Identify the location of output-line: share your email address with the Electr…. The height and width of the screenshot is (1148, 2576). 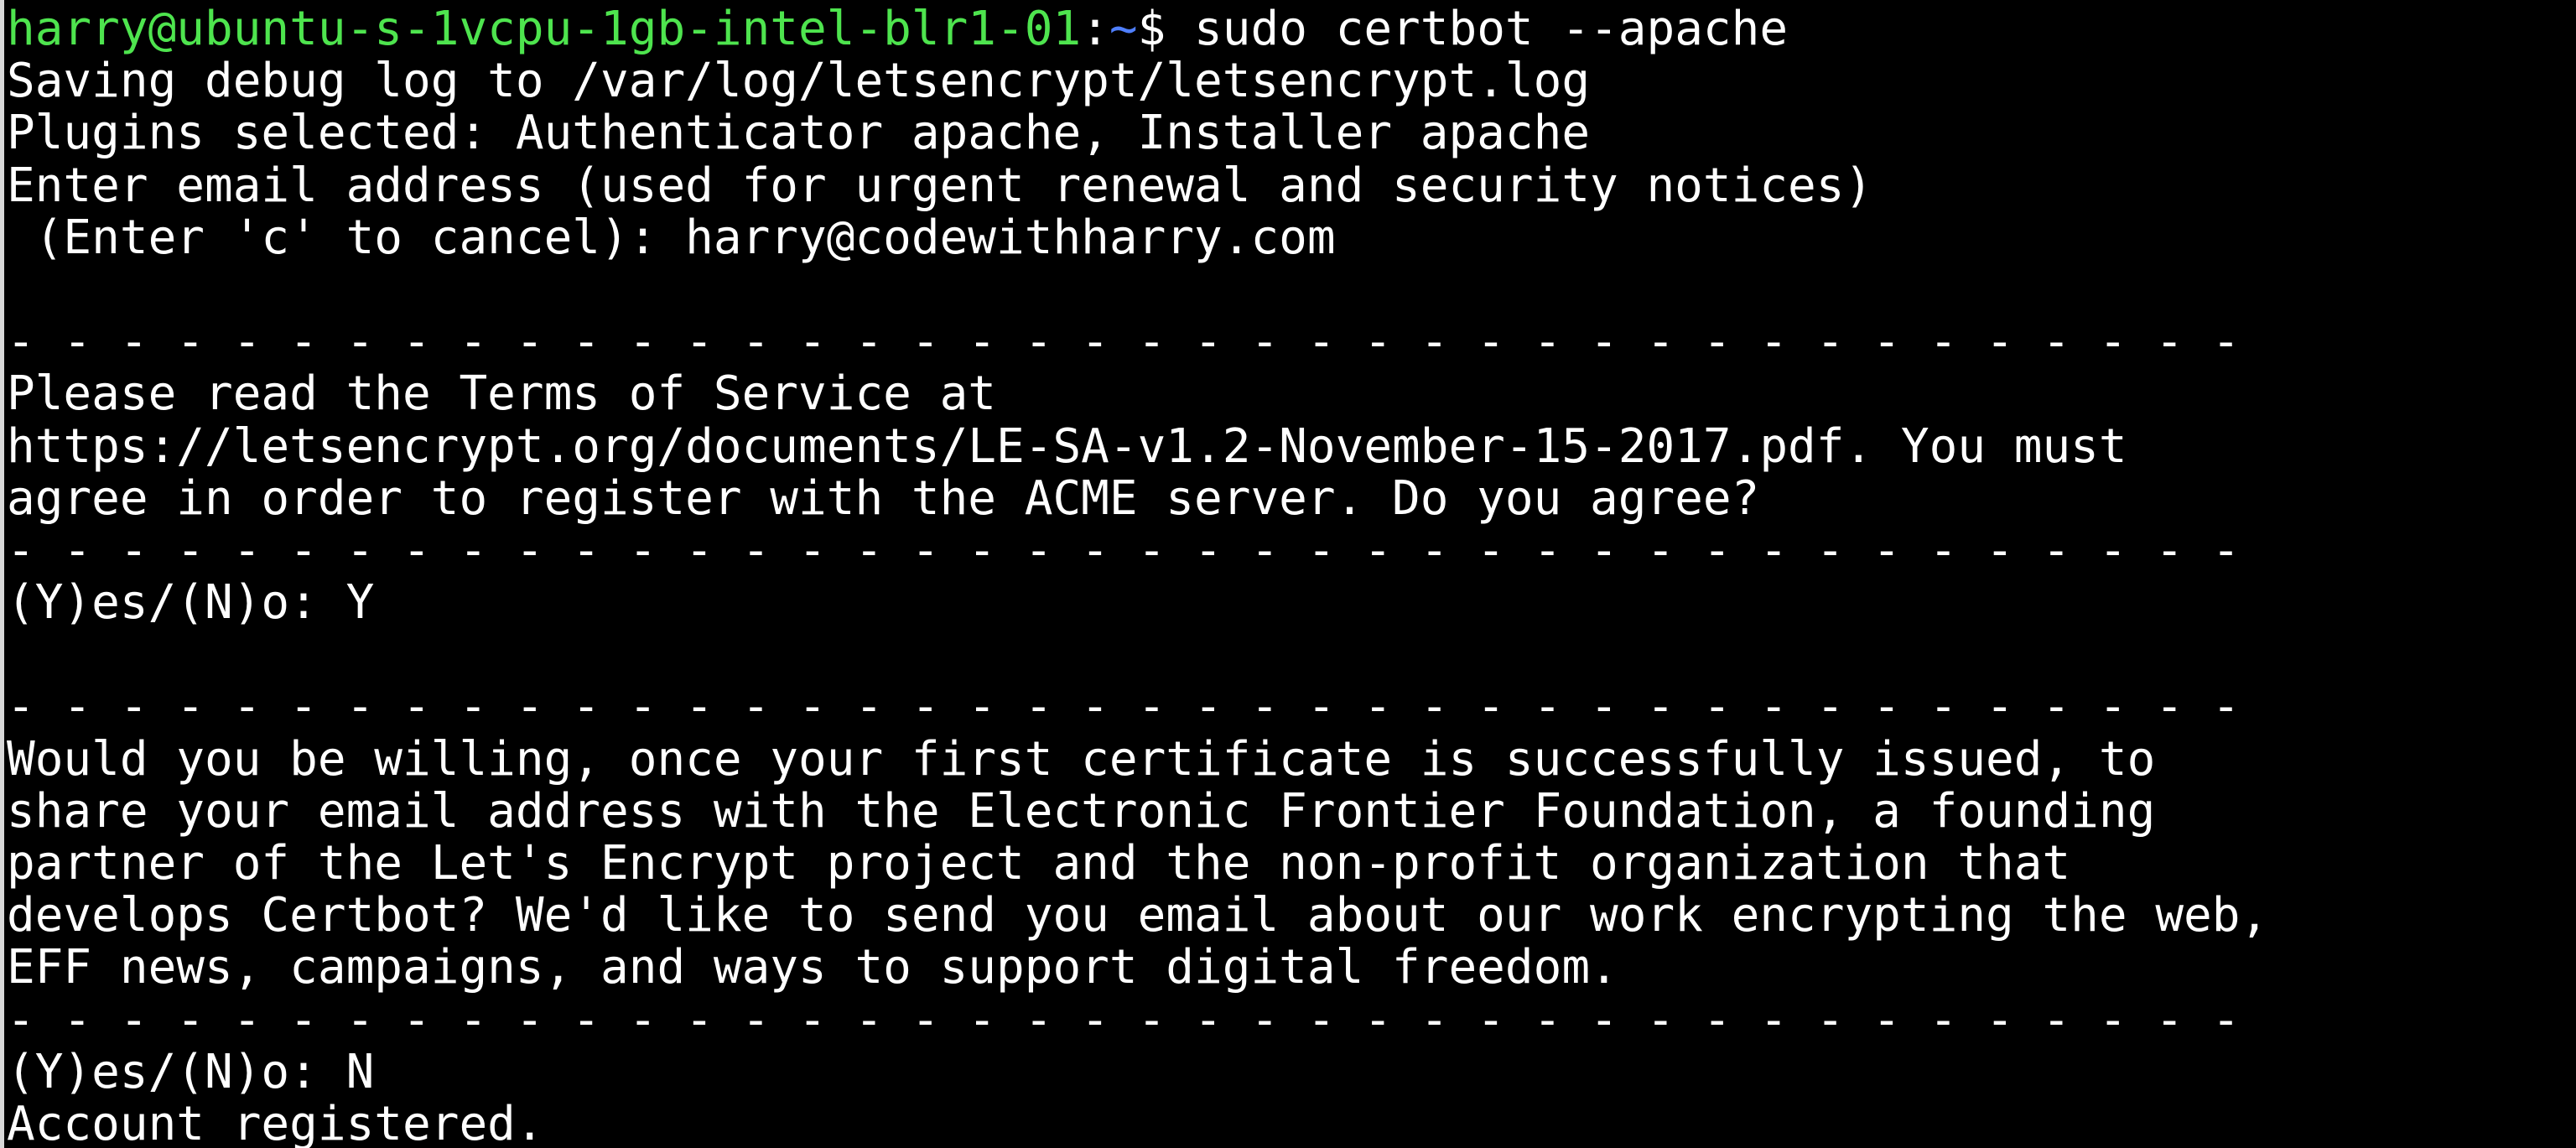
(1081, 811).